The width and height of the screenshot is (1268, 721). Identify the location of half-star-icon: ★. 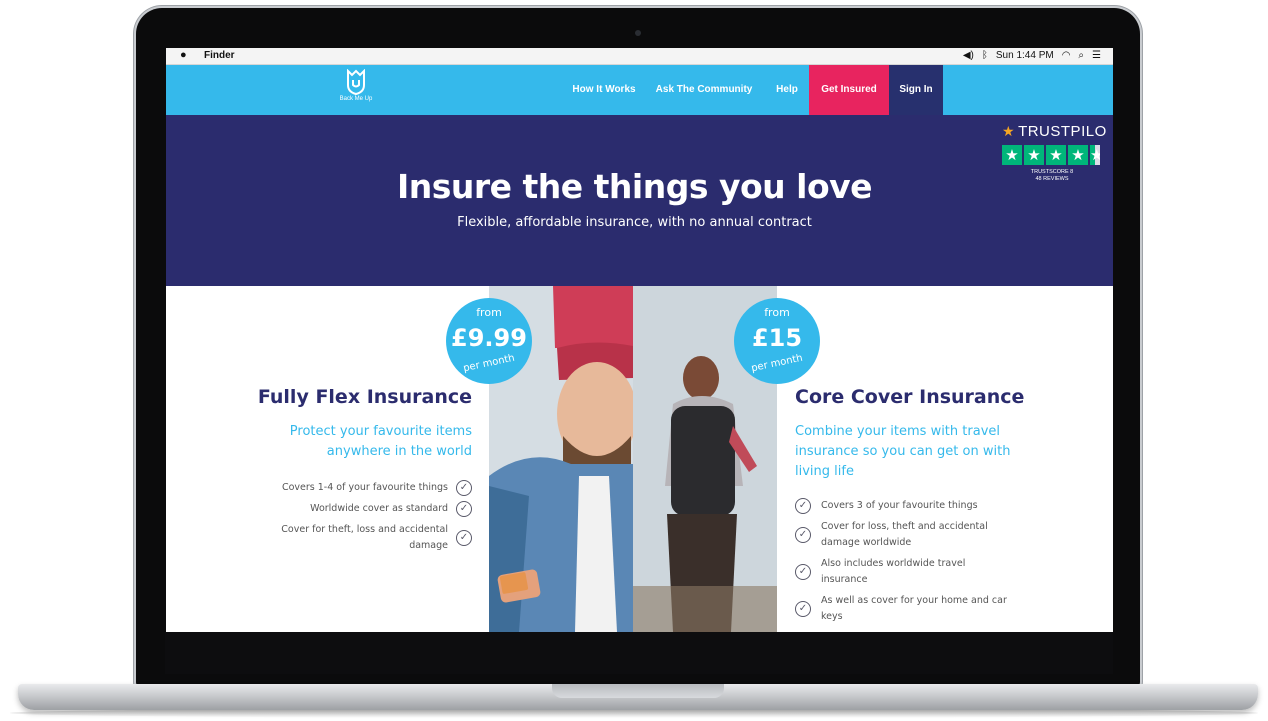
(1095, 155).